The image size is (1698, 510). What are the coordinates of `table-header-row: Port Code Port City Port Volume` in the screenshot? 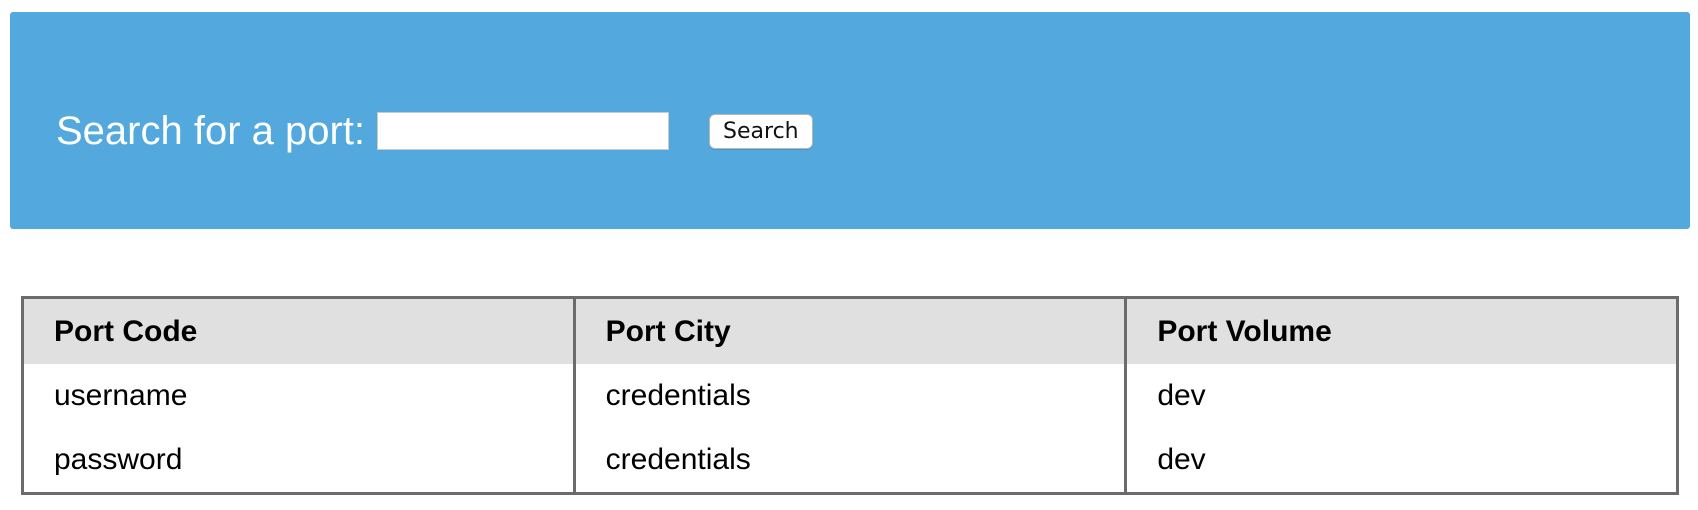 It's located at (850, 330).